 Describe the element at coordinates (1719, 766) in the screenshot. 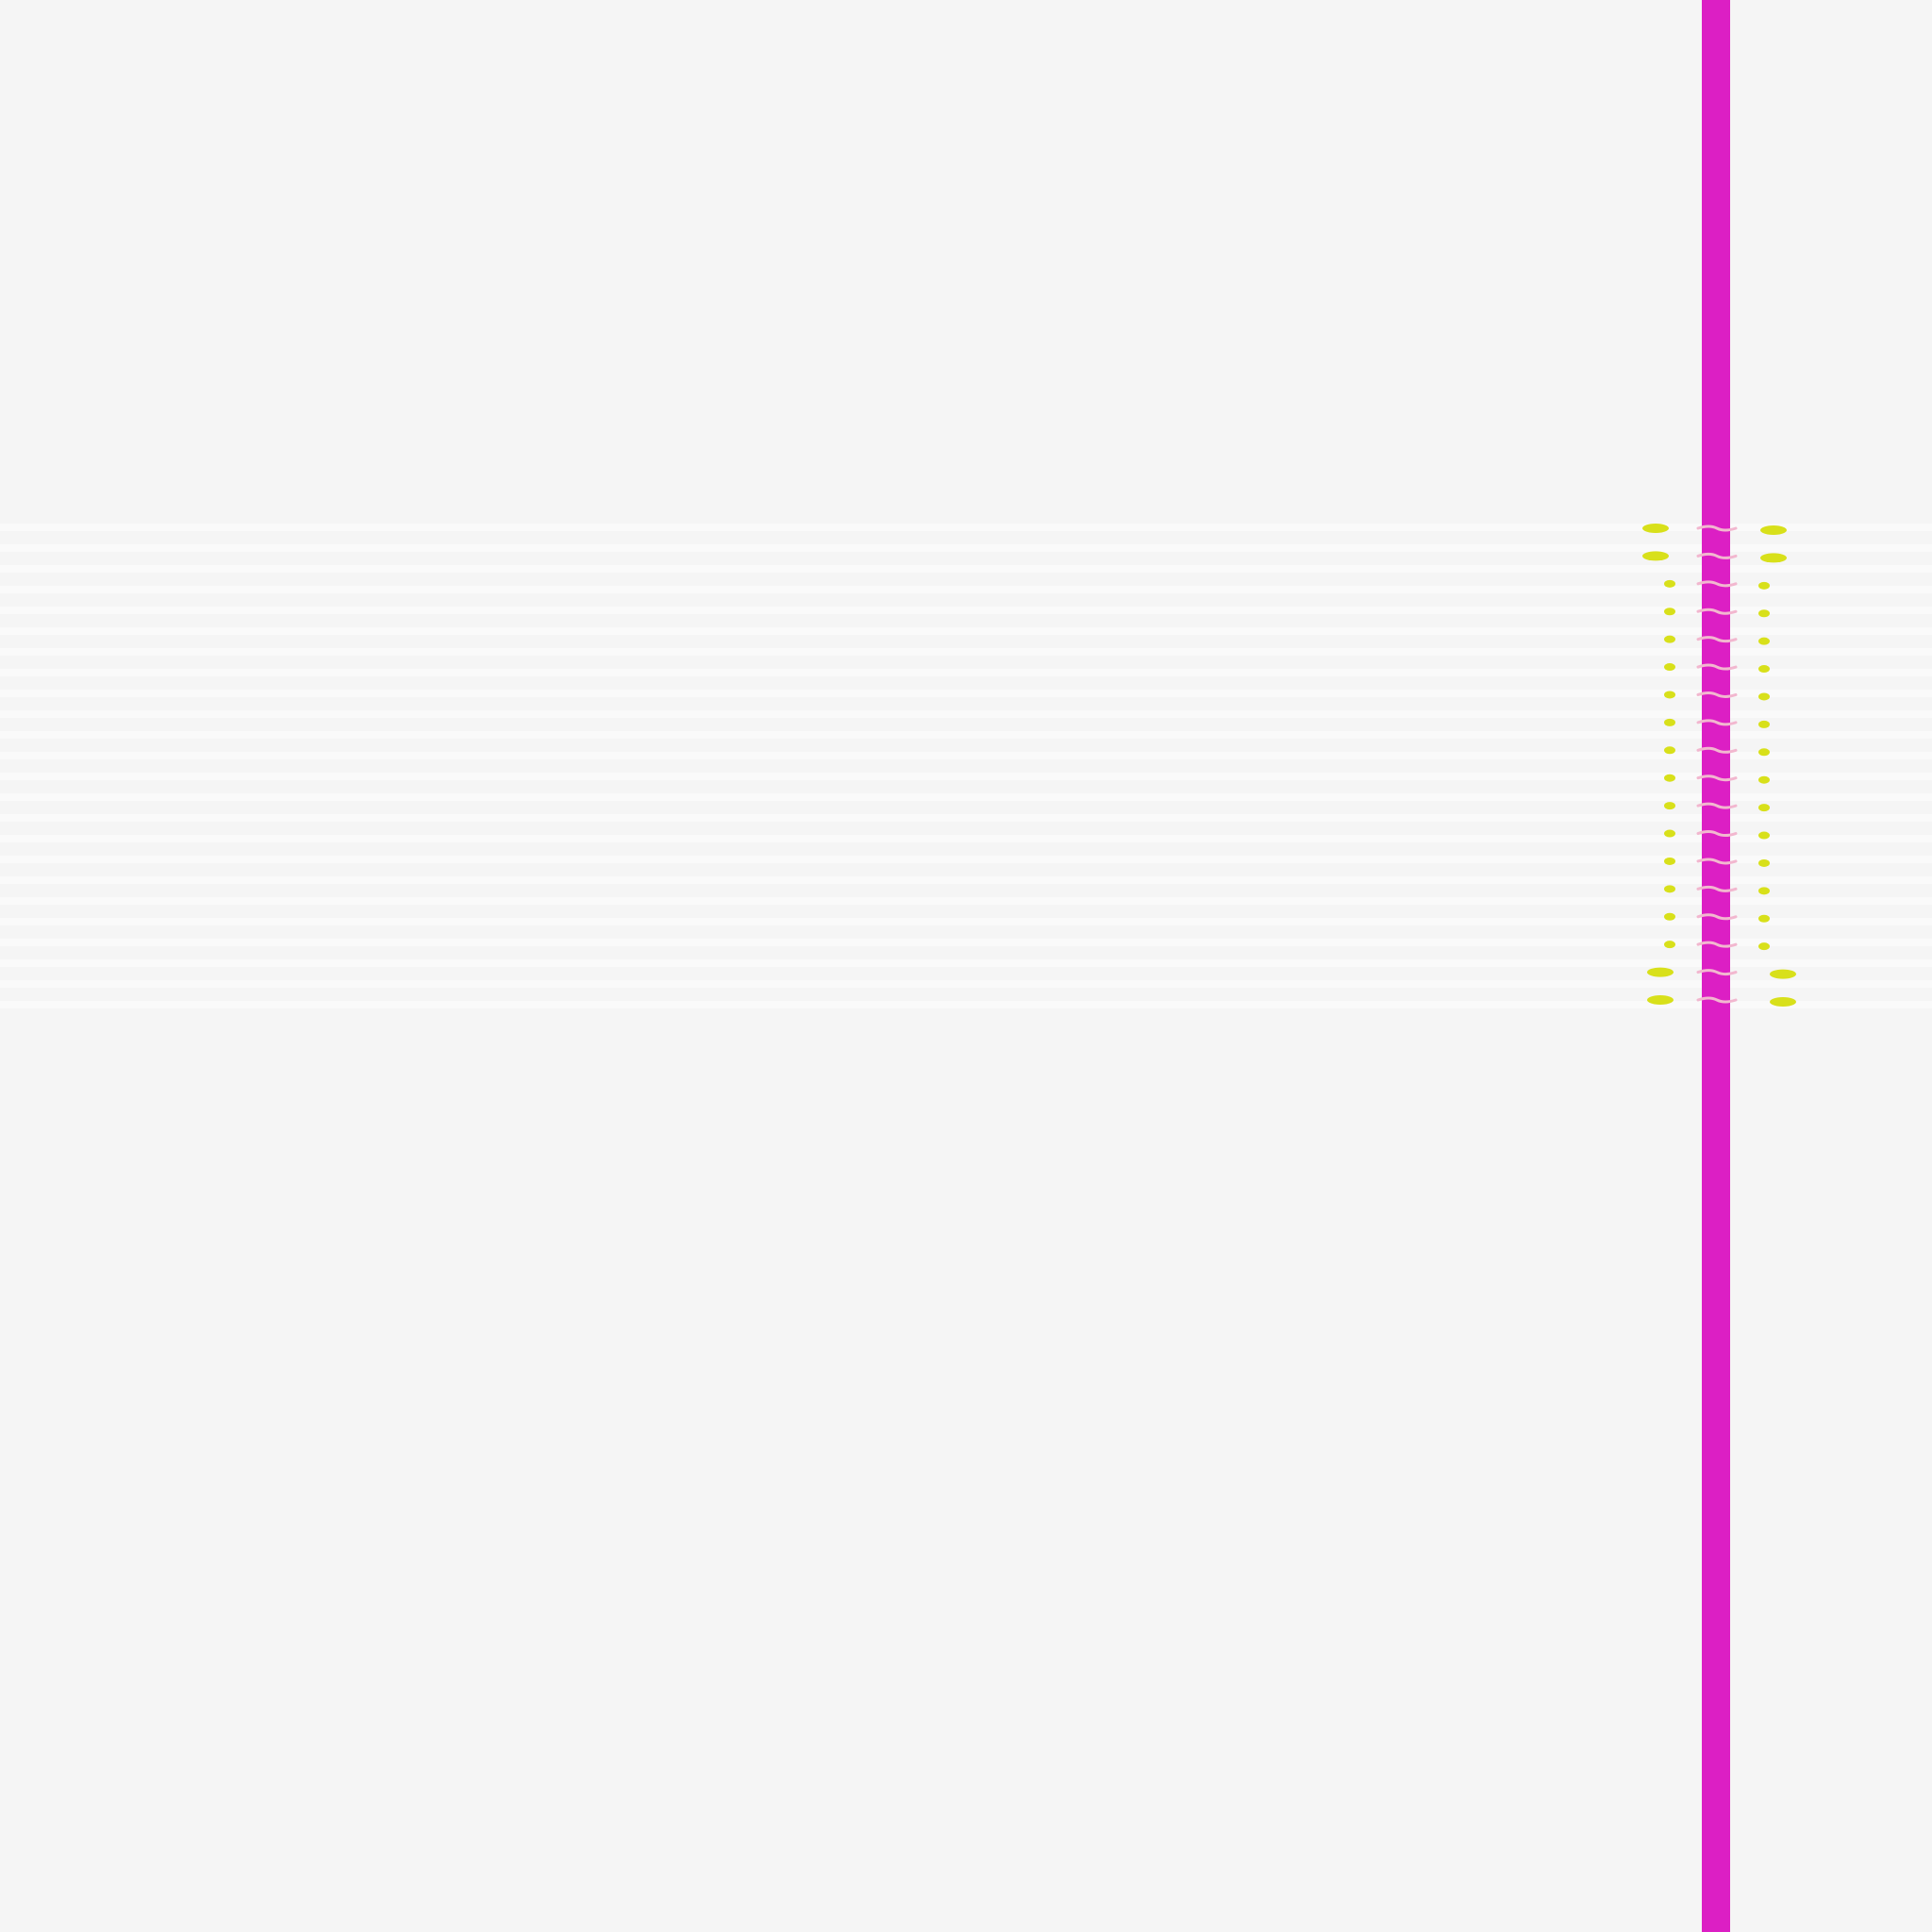

I see `leaf-stitch-motif` at that location.